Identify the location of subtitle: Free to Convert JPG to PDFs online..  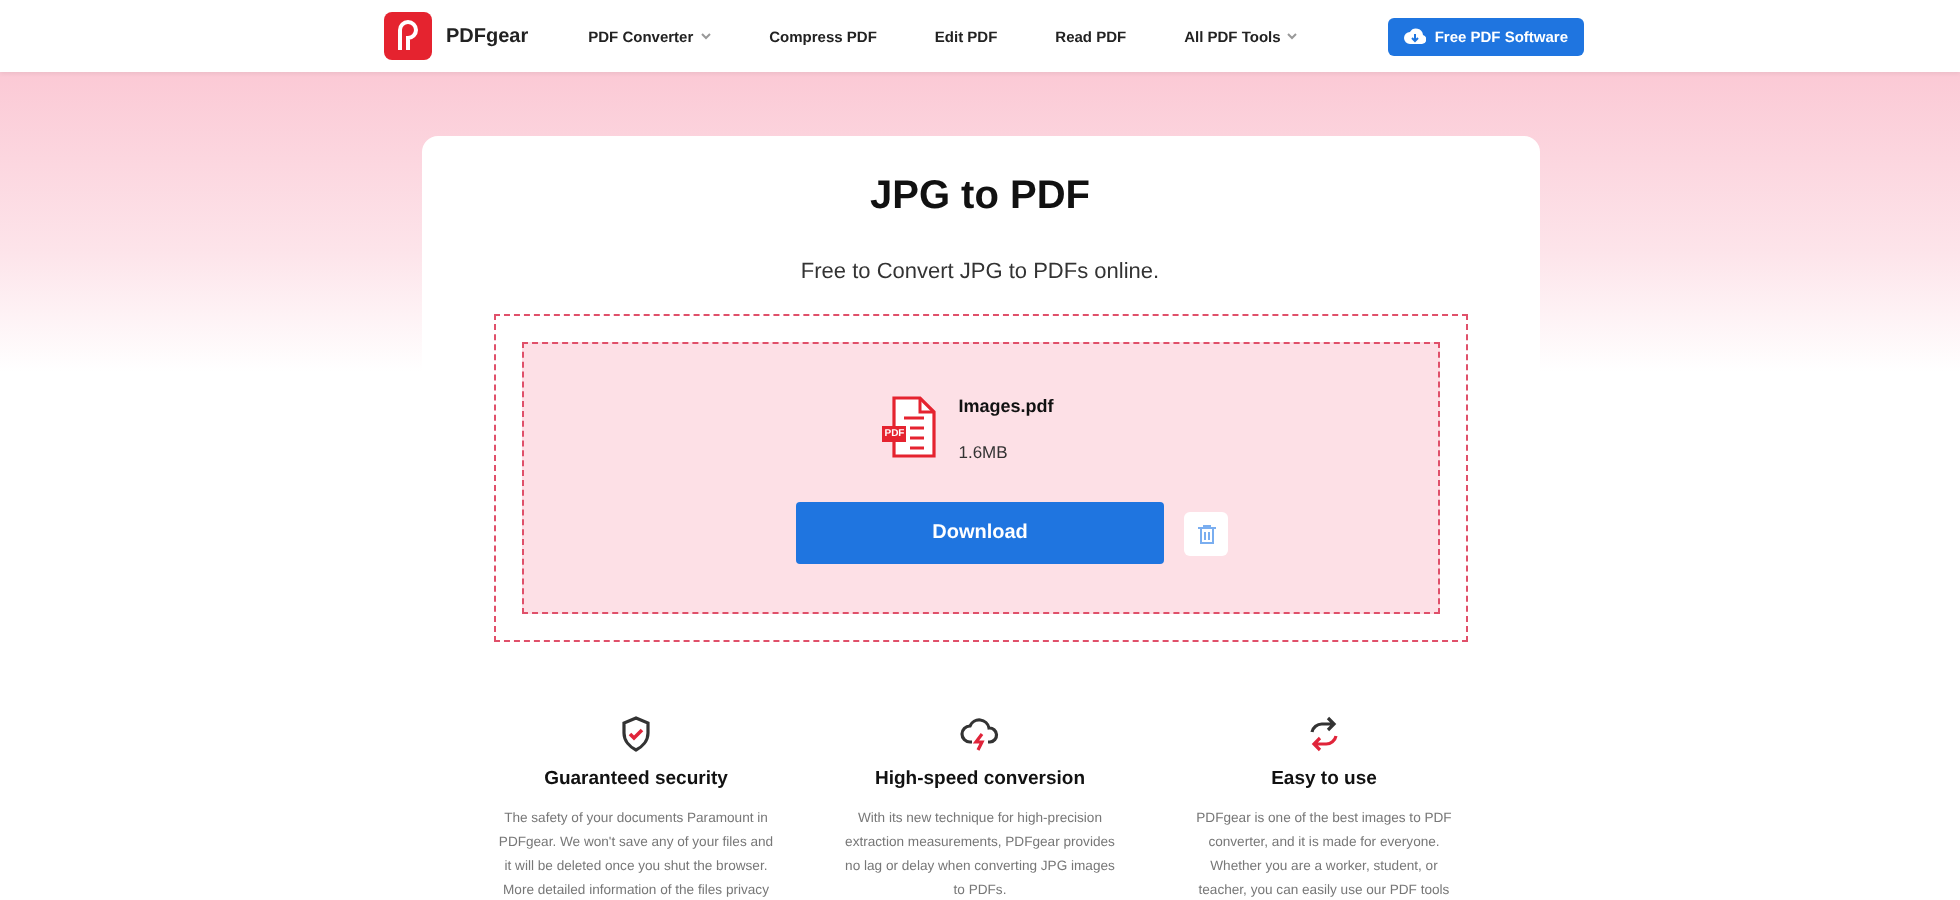
(980, 272).